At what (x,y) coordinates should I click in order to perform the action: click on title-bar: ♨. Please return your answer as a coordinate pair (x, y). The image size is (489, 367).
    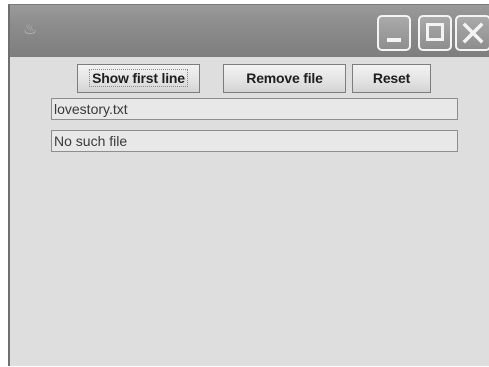
    Looking at the image, I should click on (249, 31).